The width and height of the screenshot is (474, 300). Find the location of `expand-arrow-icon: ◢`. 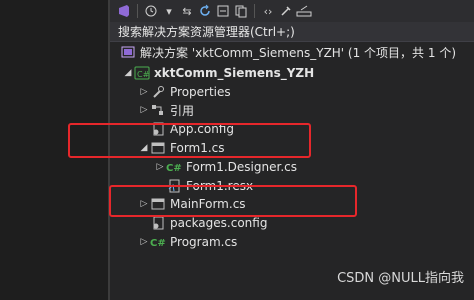

expand-arrow-icon: ◢ is located at coordinates (128, 73).